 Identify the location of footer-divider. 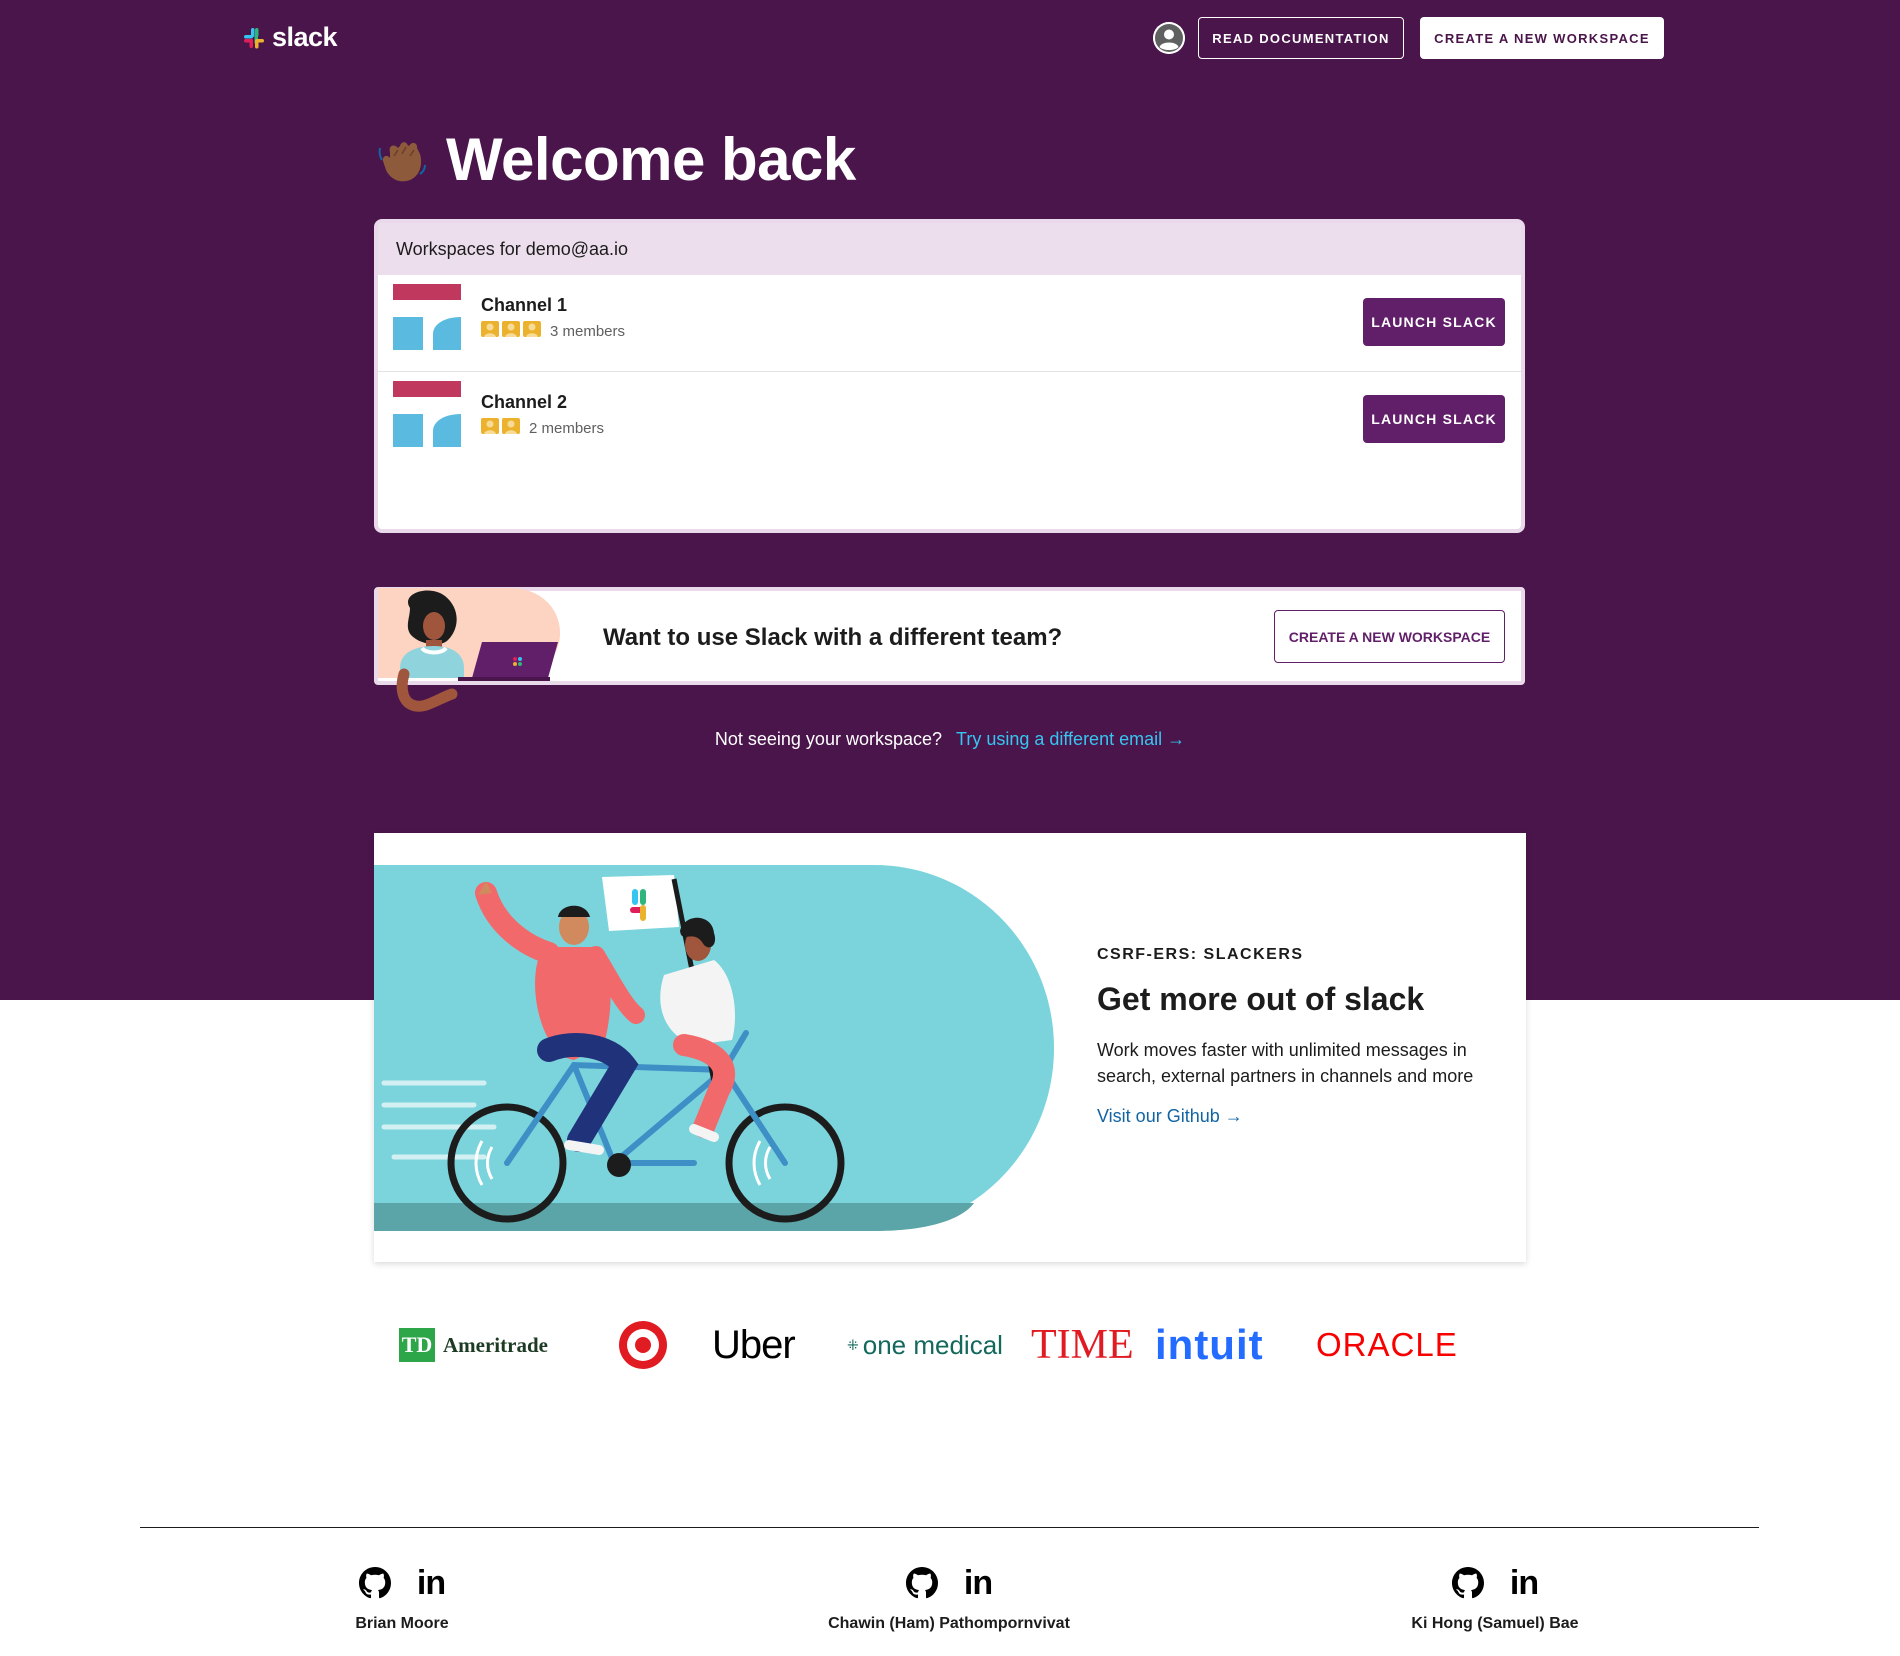
(949, 1527).